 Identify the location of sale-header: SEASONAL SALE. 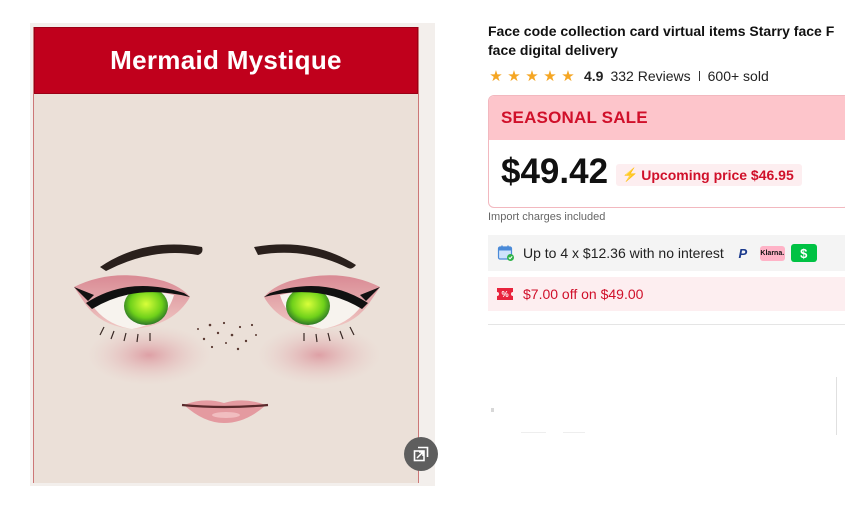
(667, 118).